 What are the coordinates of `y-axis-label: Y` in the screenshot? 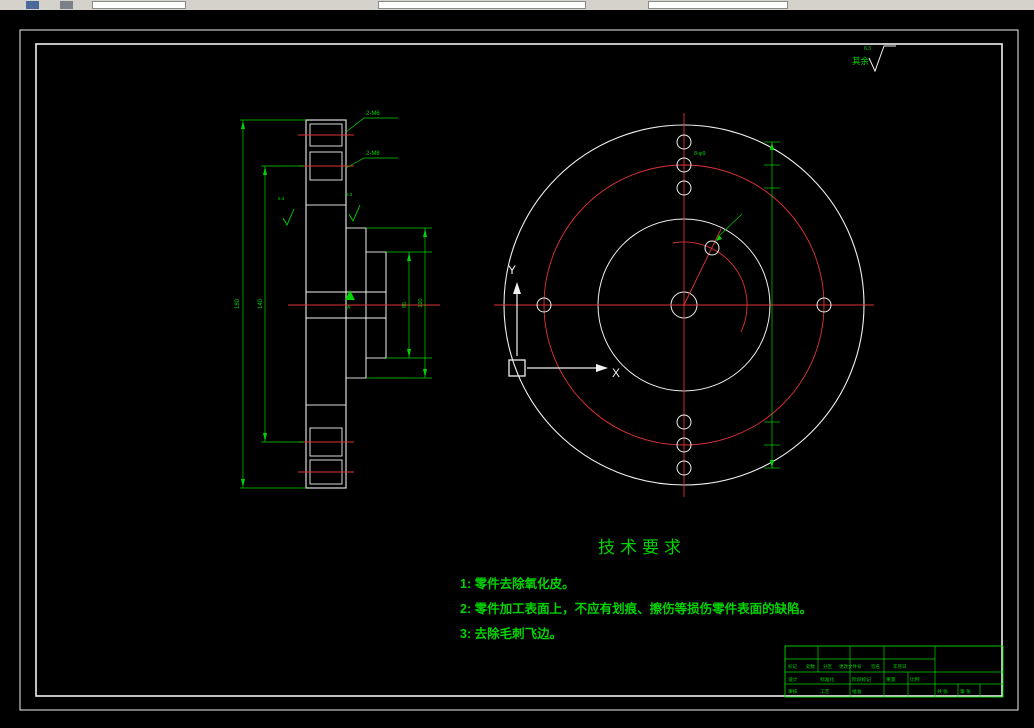 It's located at (512, 270).